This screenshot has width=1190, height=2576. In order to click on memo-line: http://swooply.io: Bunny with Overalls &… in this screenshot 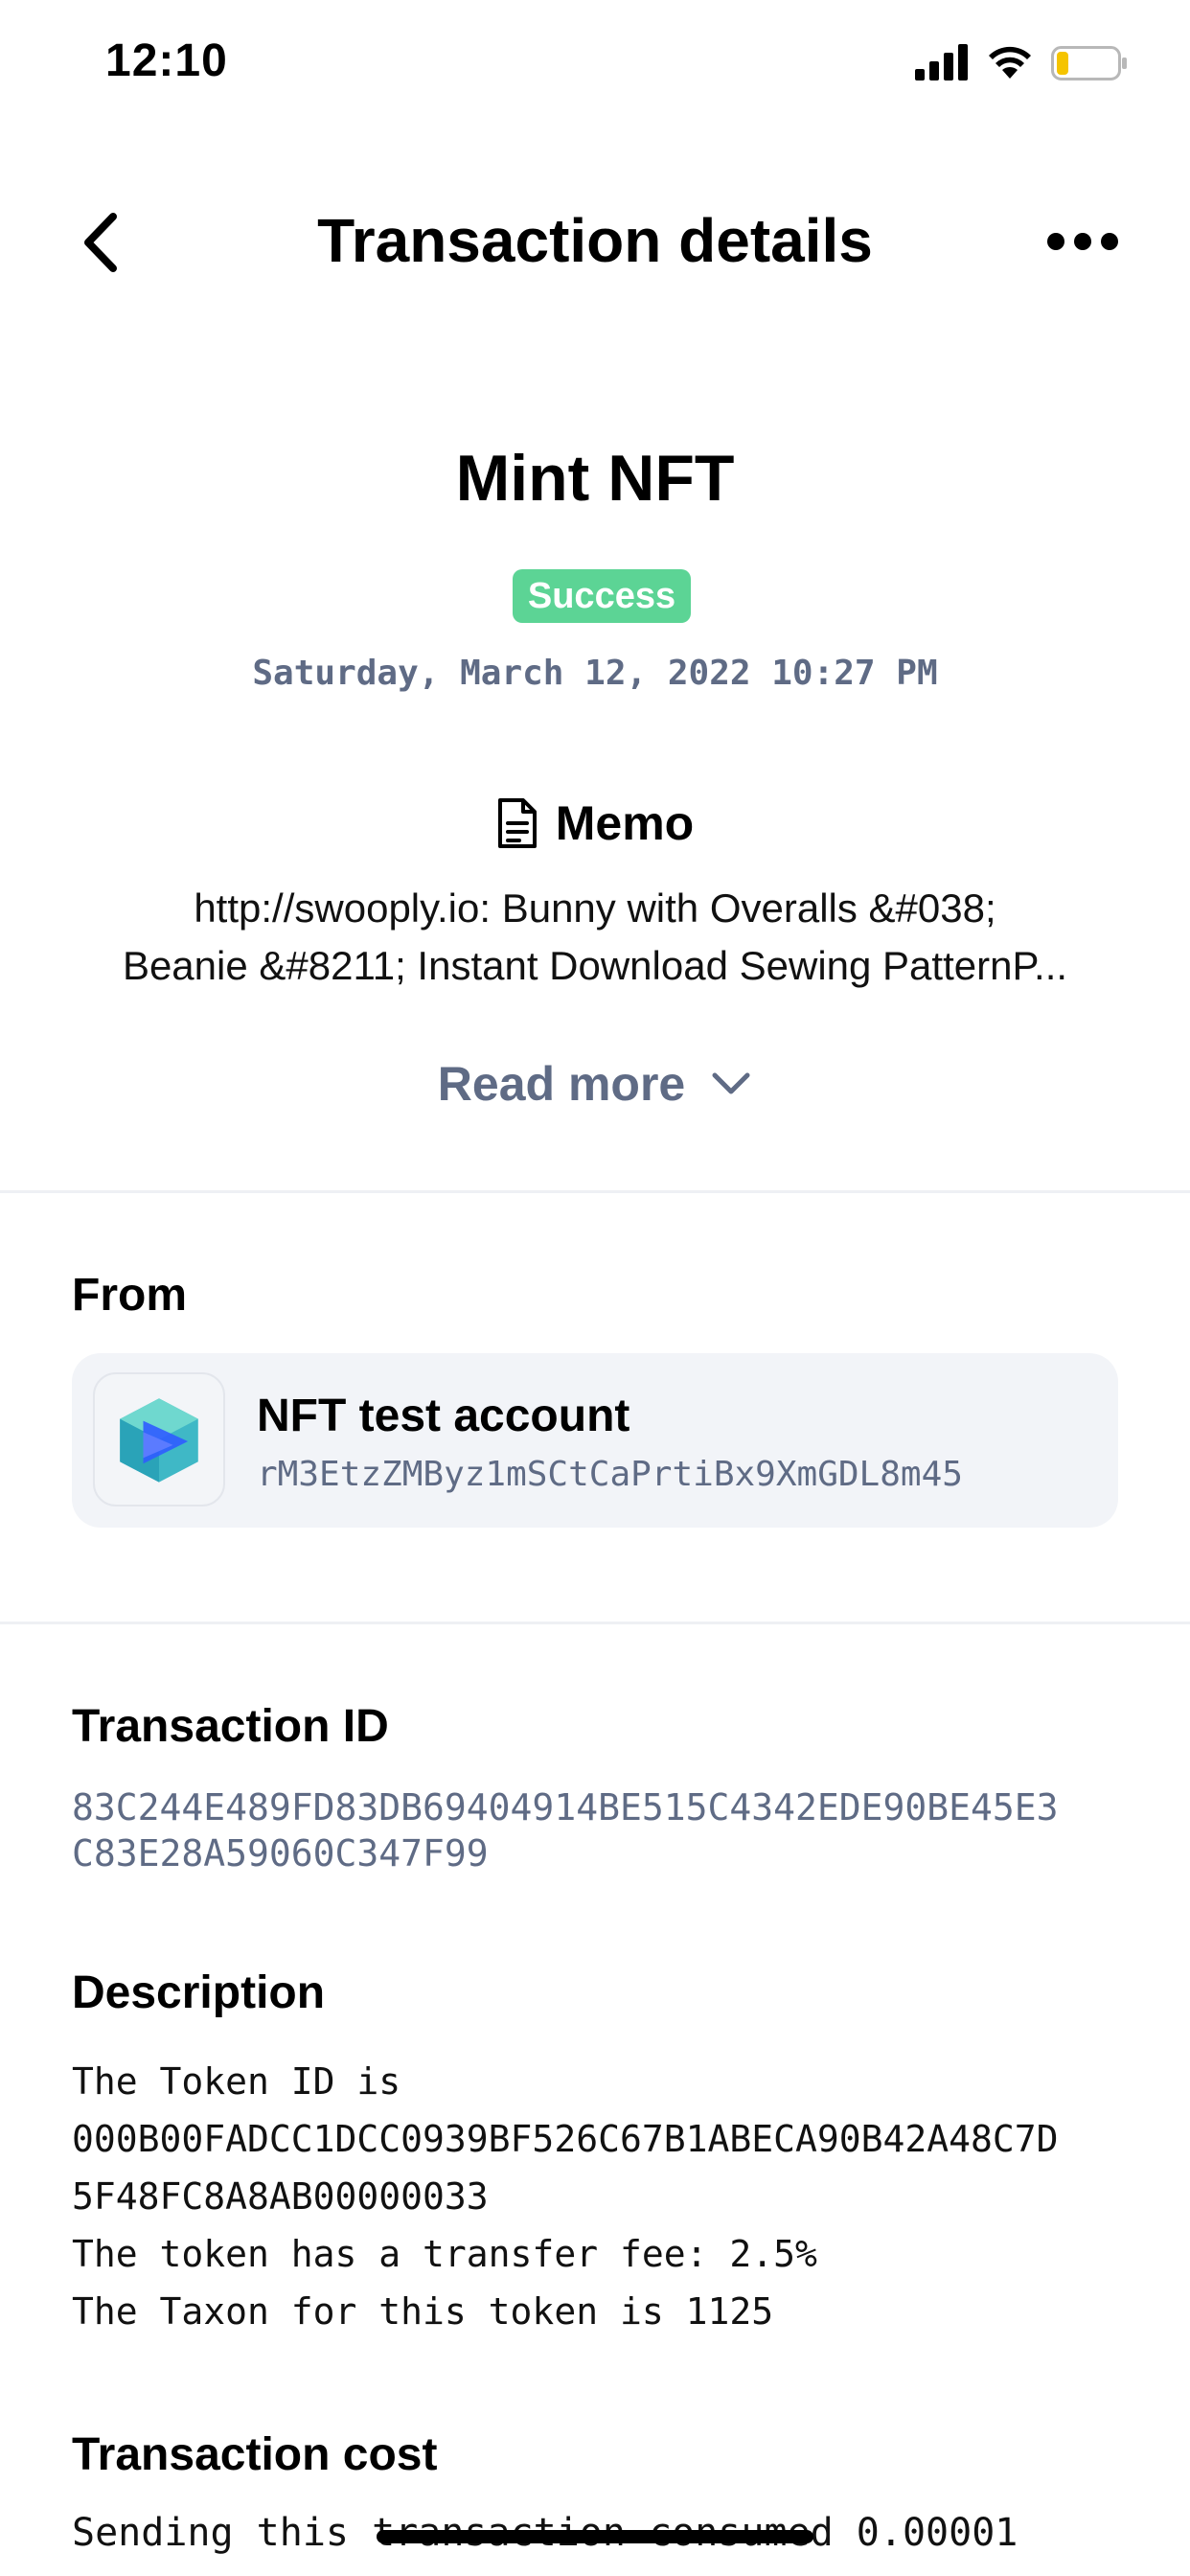, I will do `click(595, 908)`.